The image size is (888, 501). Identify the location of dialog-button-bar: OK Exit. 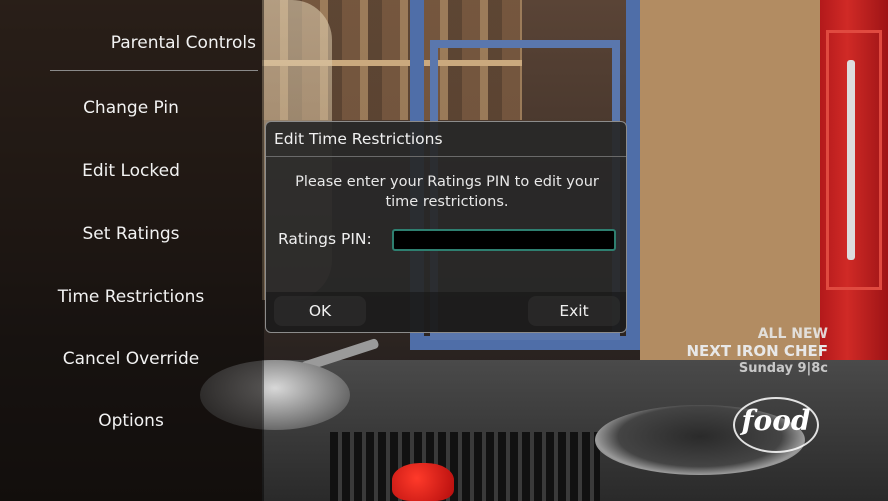
(446, 312).